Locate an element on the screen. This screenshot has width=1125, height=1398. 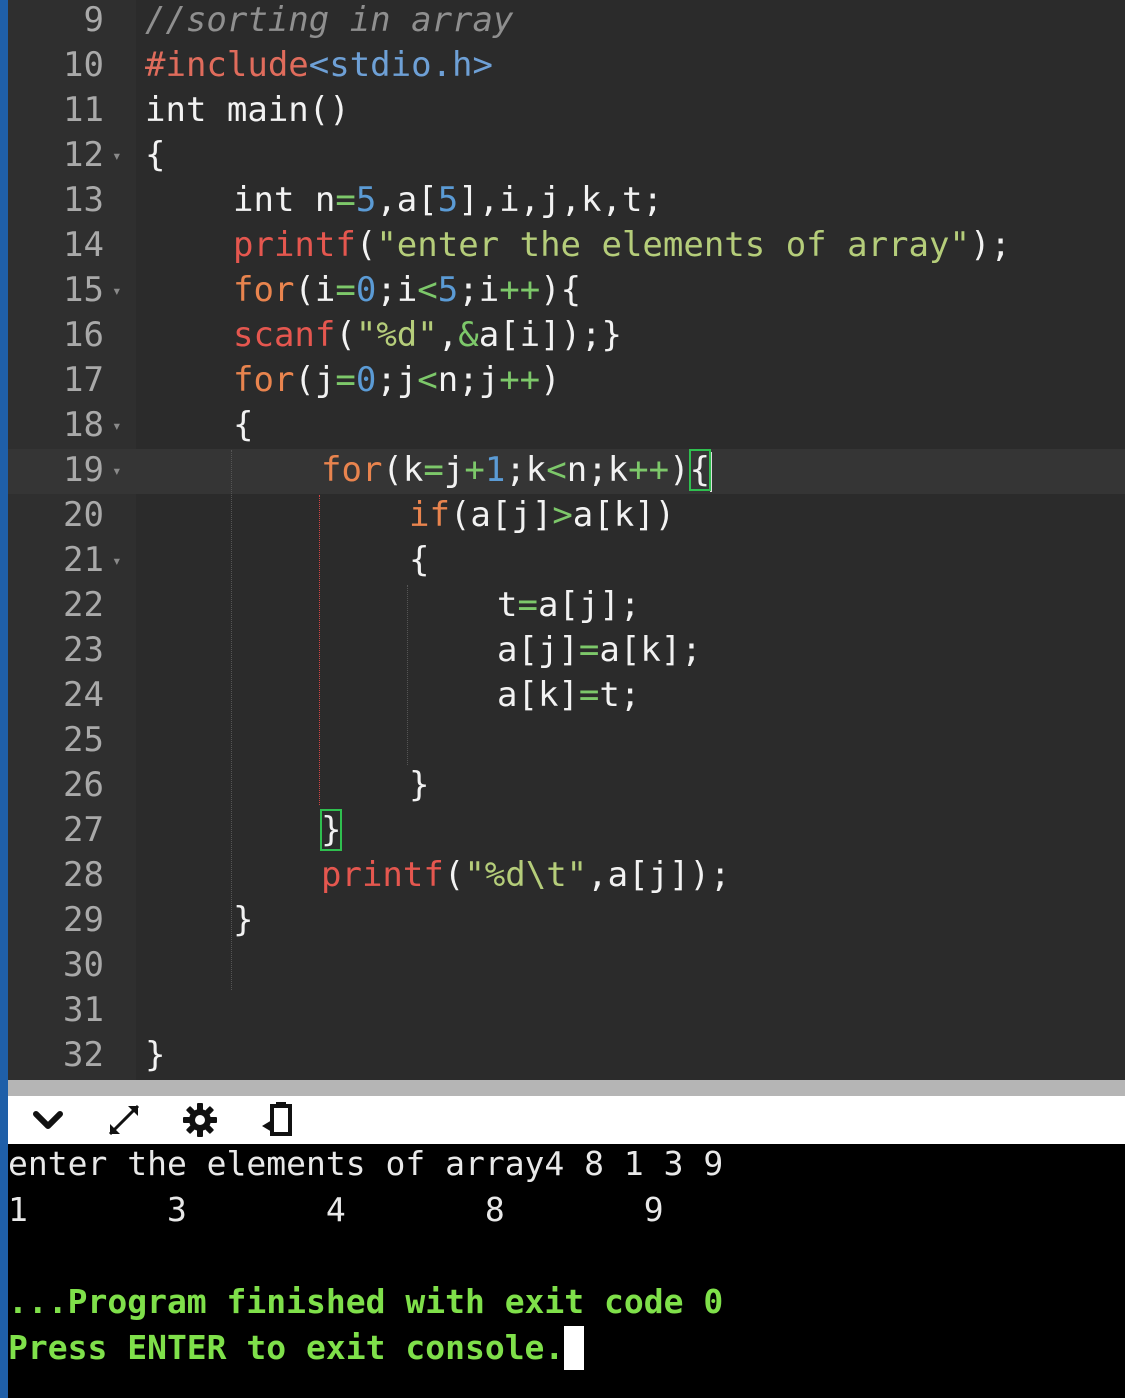
line-number-row: 26 is located at coordinates (562, 785).